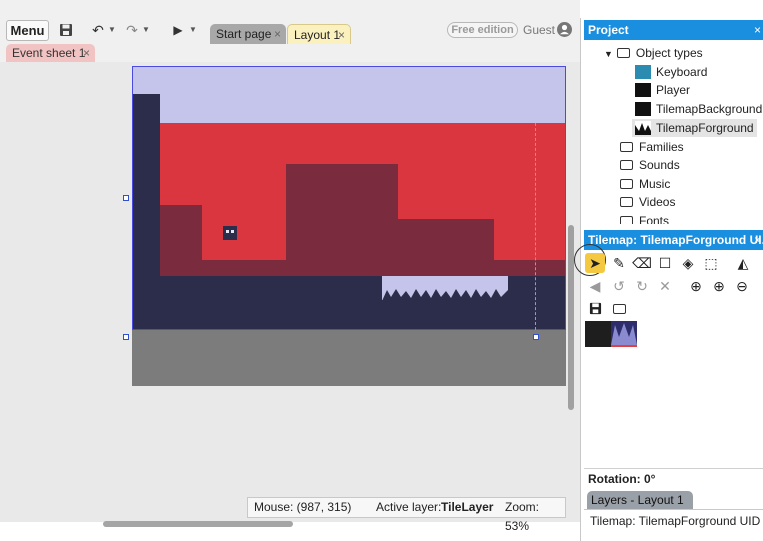  I want to click on tile-palette-empty, so click(598, 334).